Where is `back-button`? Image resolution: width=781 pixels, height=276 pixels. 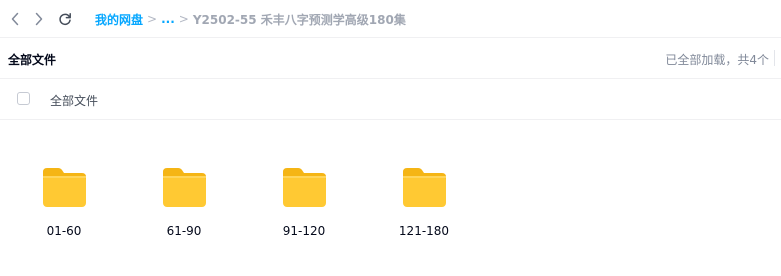
back-button is located at coordinates (15, 19).